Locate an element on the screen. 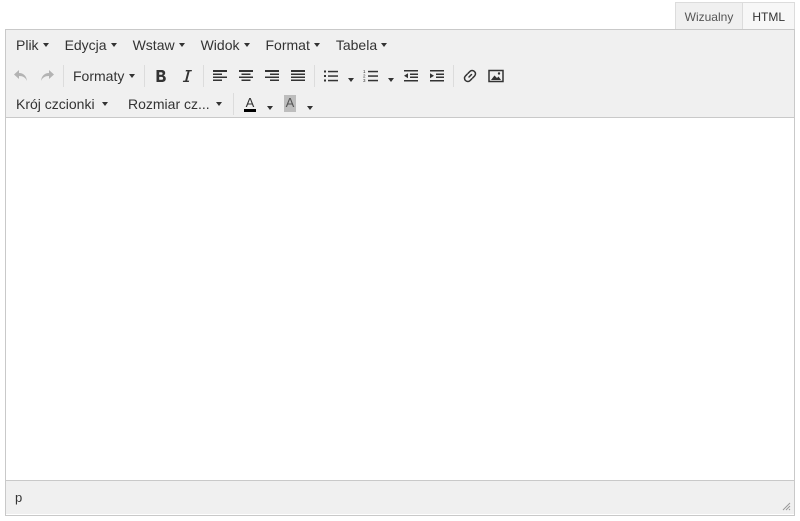 This screenshot has height=521, width=800. numbered-list-options is located at coordinates (391, 76).